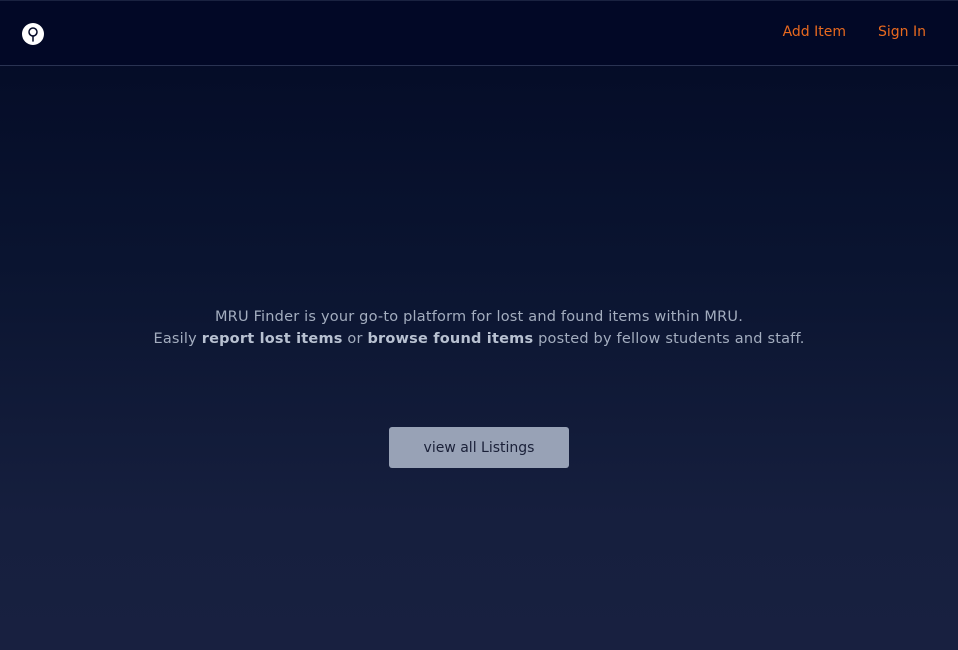 The image size is (958, 650). I want to click on navbar: Add Item Sign In, so click(479, 33).